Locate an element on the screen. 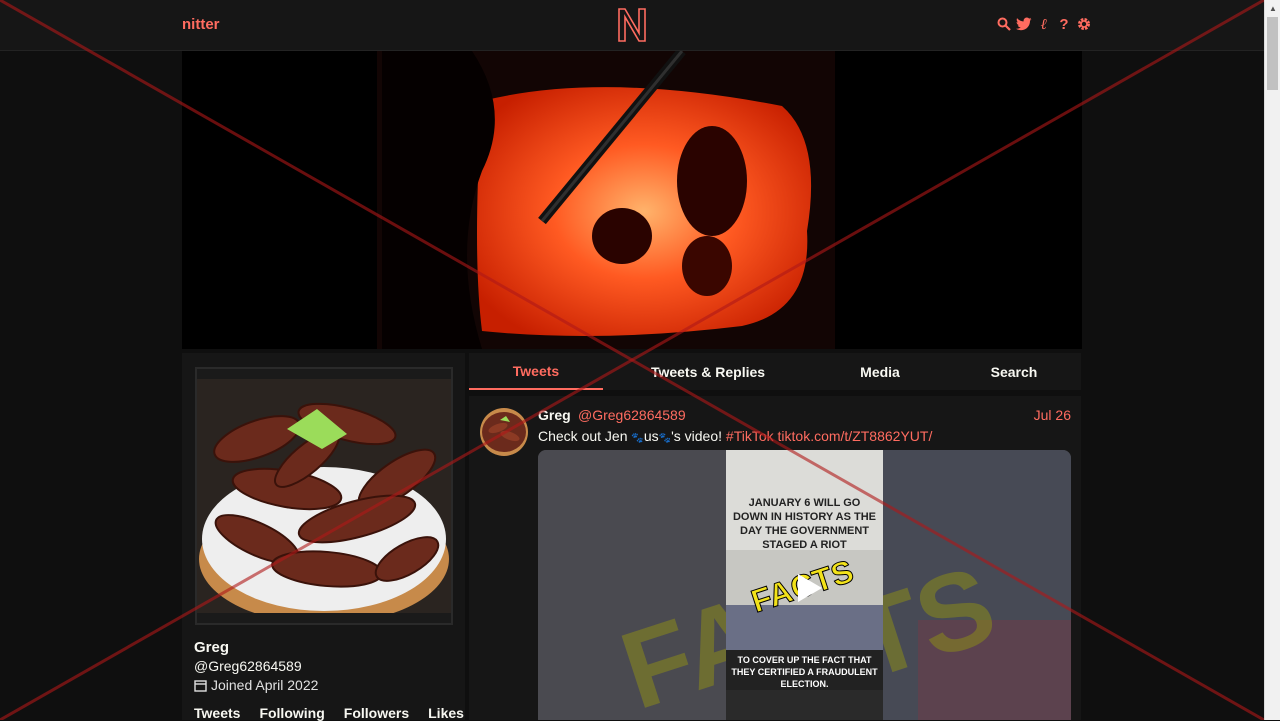 Image resolution: width=1280 pixels, height=721 pixels. joined-date: Joined April 2022 is located at coordinates (256, 685).